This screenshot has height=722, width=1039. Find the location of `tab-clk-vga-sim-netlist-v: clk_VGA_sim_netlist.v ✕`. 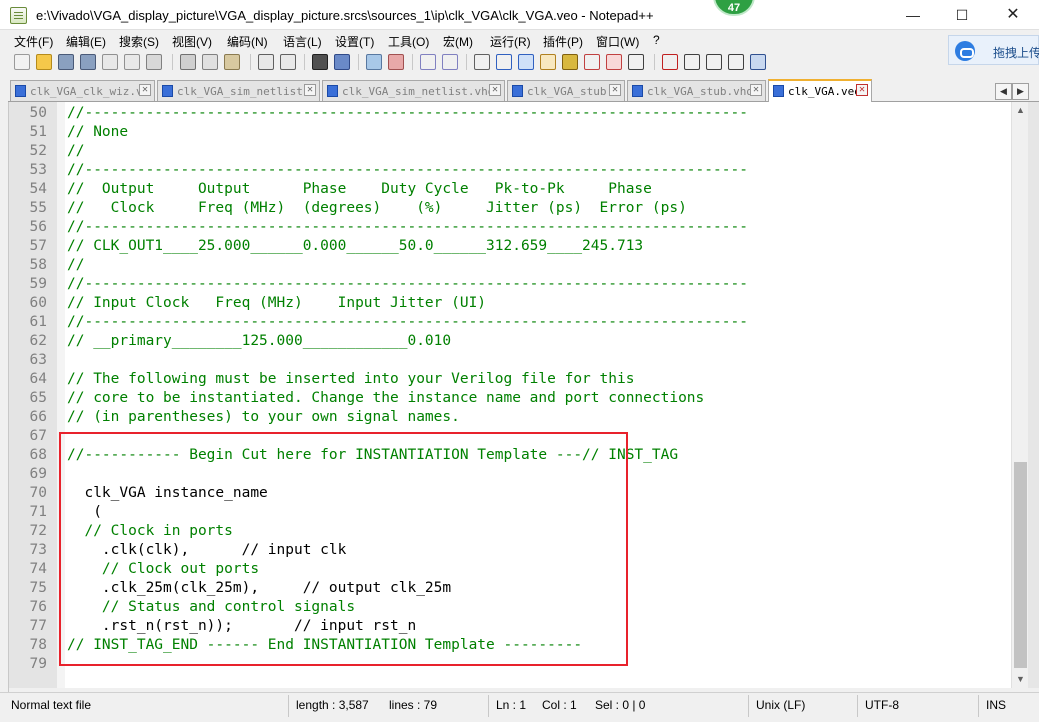

tab-clk-vga-sim-netlist-v: clk_VGA_sim_netlist.v ✕ is located at coordinates (238, 90).